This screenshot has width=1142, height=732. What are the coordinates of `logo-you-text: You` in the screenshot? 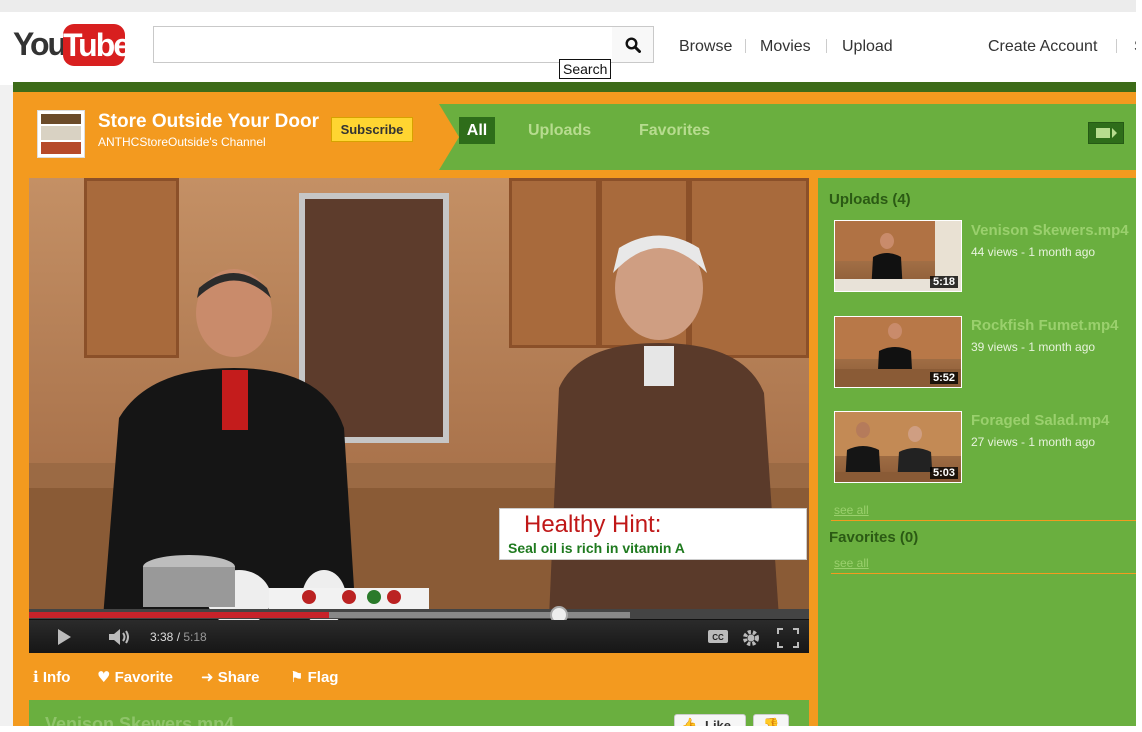 It's located at (40, 44).